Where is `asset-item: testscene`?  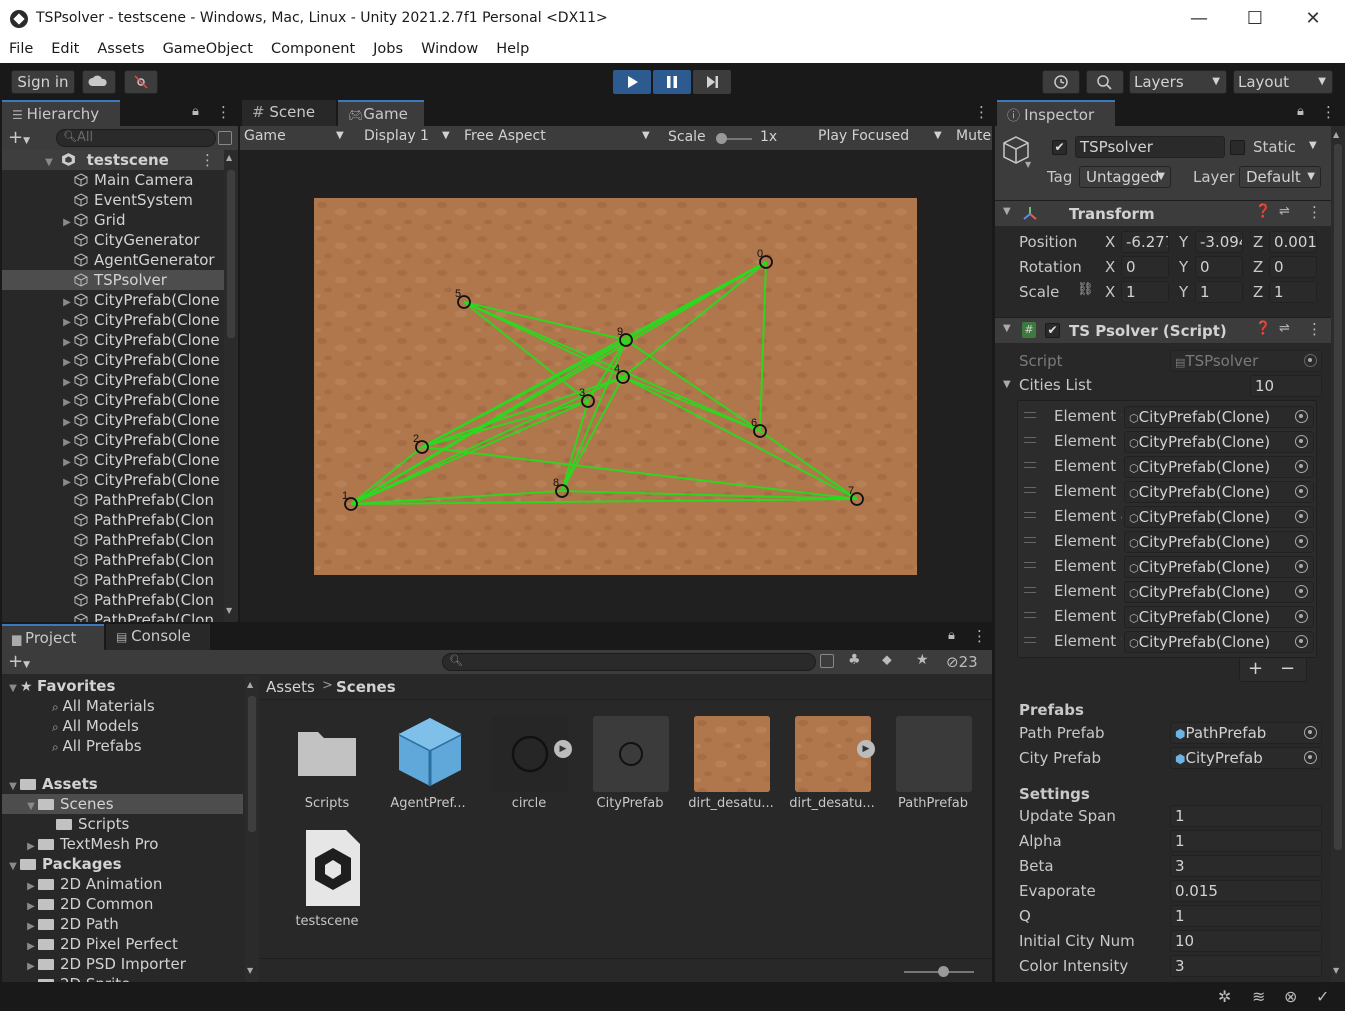 asset-item: testscene is located at coordinates (327, 883).